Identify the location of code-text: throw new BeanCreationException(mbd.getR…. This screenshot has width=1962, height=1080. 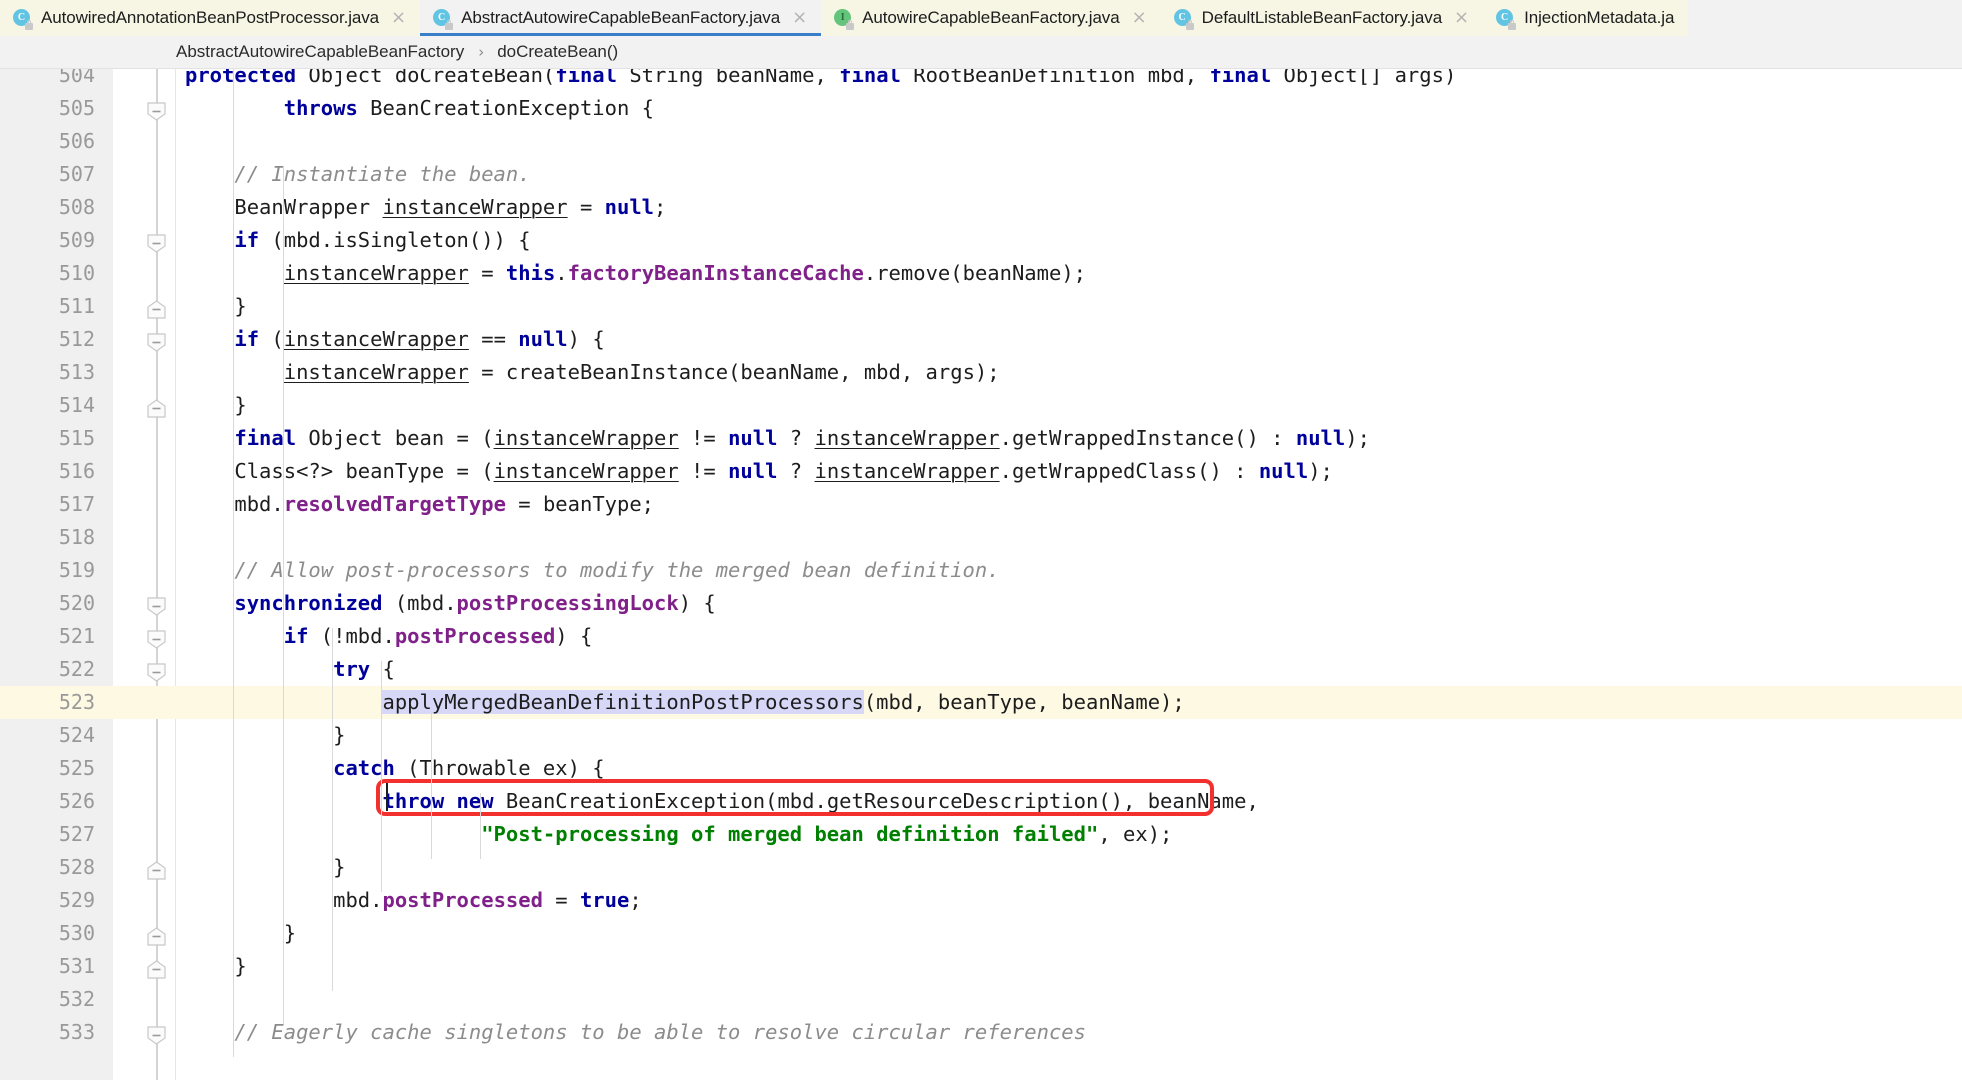
(820, 801).